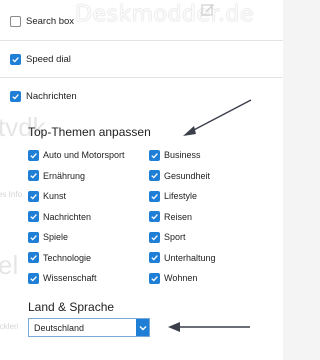  I want to click on option-search-box: Search box, so click(141, 21).